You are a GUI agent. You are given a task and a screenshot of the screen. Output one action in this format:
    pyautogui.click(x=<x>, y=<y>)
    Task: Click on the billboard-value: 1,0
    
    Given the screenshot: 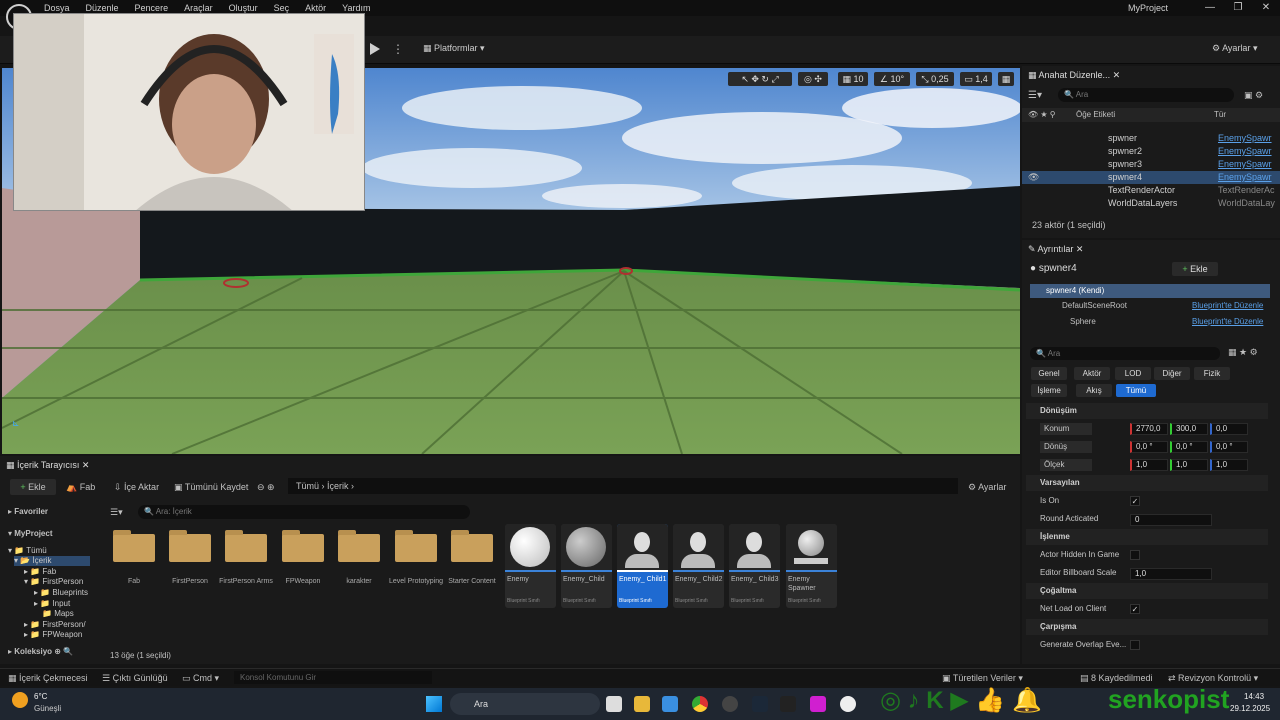 What is the action you would take?
    pyautogui.click(x=1171, y=574)
    